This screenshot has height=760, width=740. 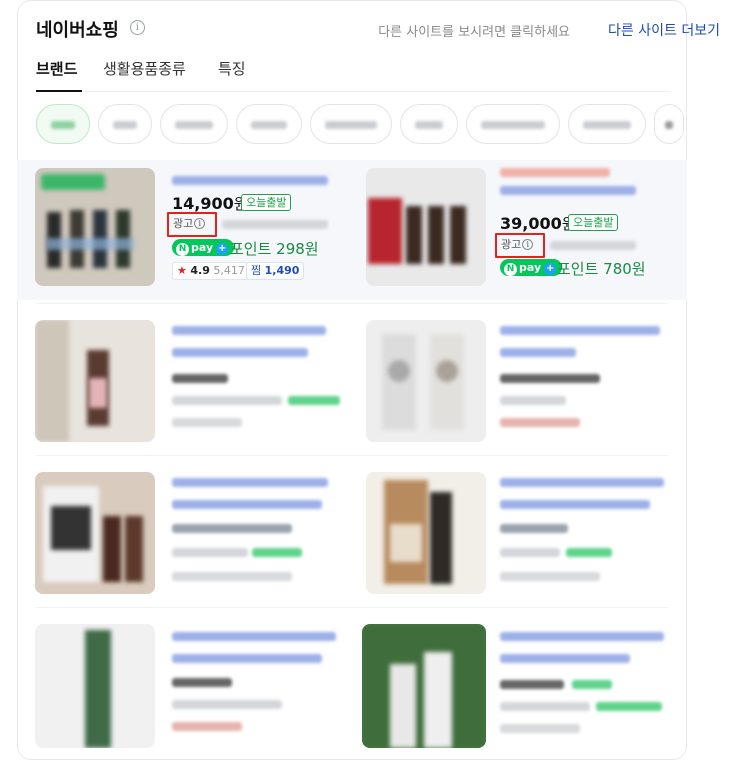 What do you see at coordinates (77, 30) in the screenshot?
I see `card-title: 네이버쇼핑` at bounding box center [77, 30].